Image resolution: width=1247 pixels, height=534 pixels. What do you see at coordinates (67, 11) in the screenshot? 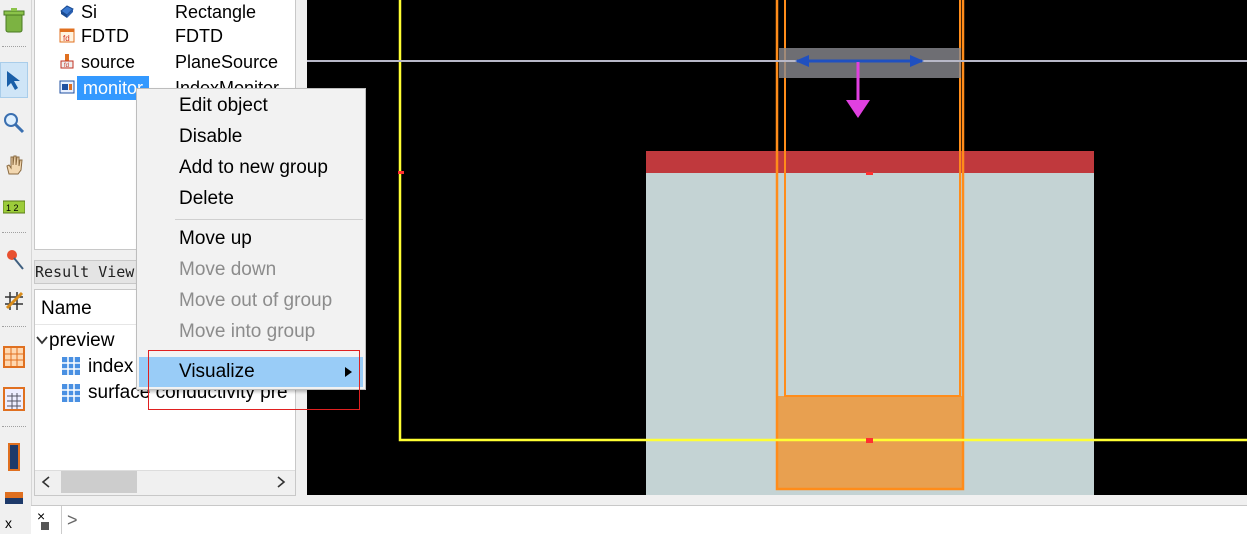
I see `rectangle-icon` at bounding box center [67, 11].